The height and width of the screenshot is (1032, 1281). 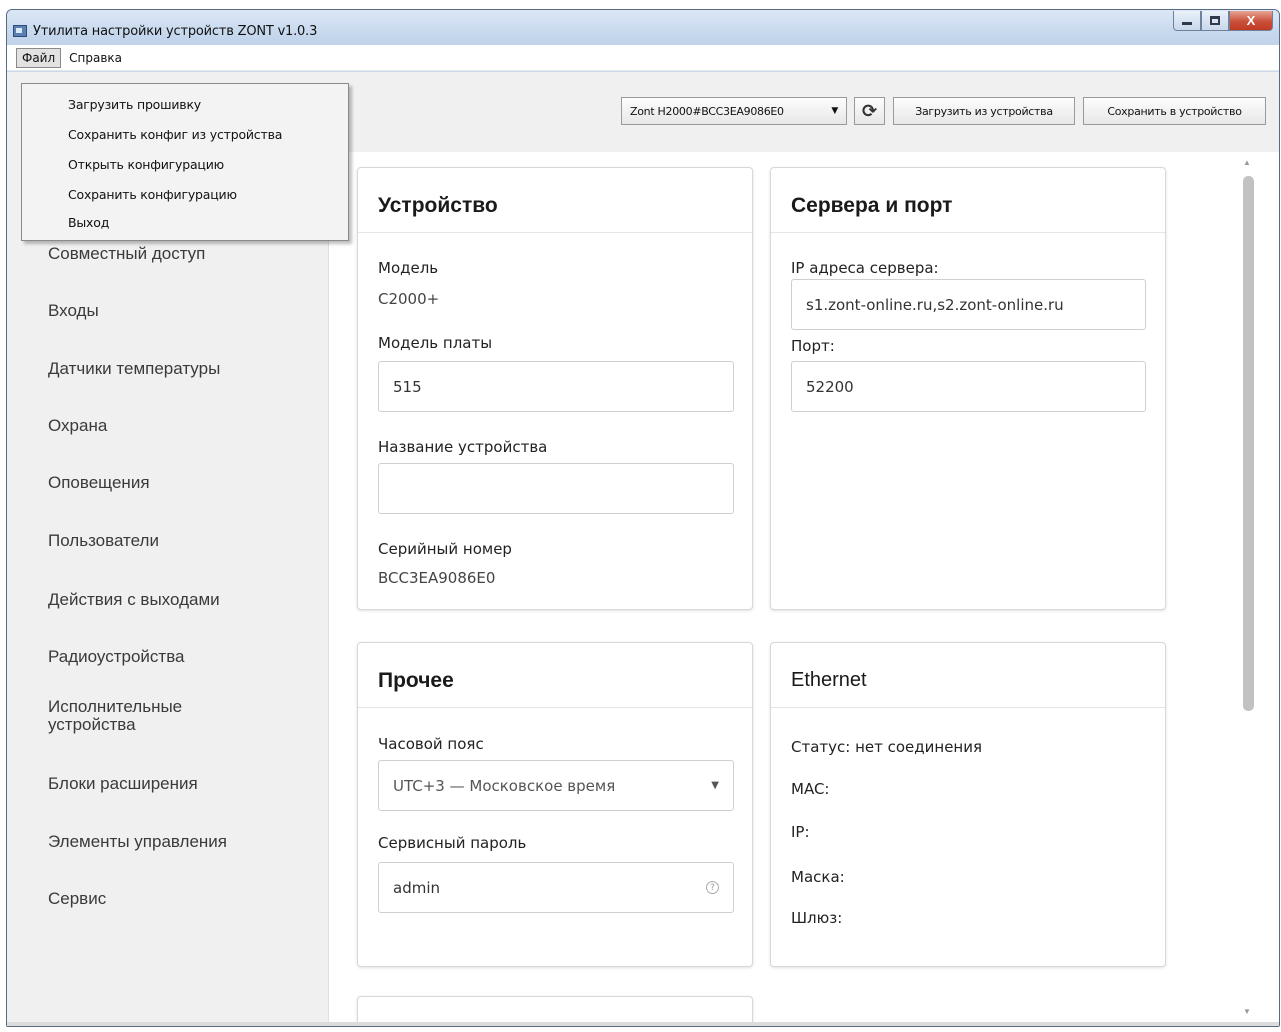 I want to click on chevron-down-icon: ▼, so click(x=834, y=111).